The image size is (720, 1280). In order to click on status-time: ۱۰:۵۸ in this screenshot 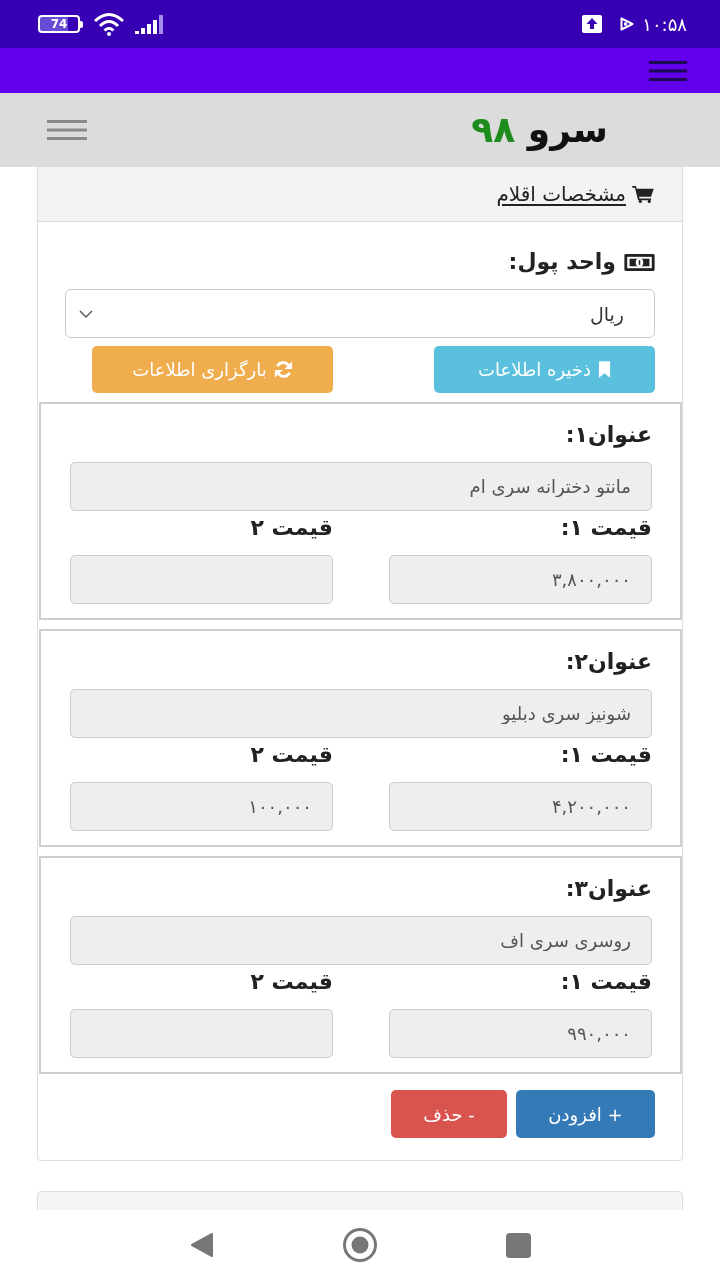, I will do `click(664, 24)`.